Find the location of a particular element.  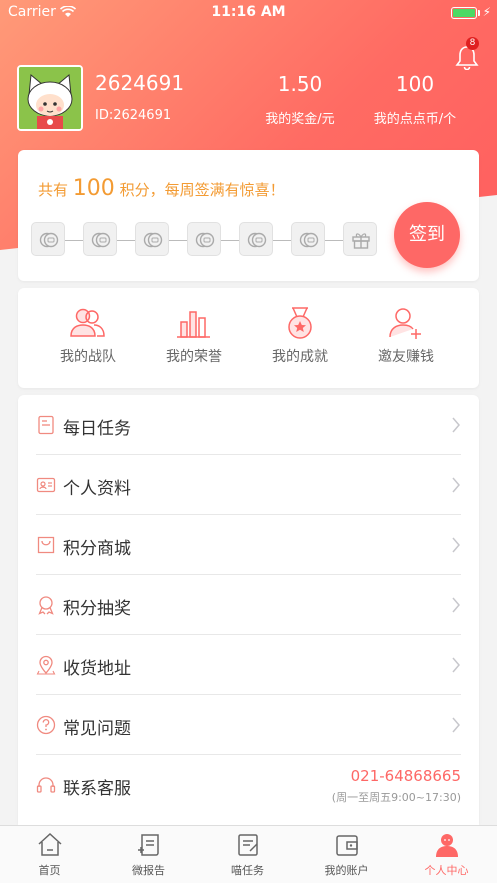

coins-value: 100 is located at coordinates (415, 84).